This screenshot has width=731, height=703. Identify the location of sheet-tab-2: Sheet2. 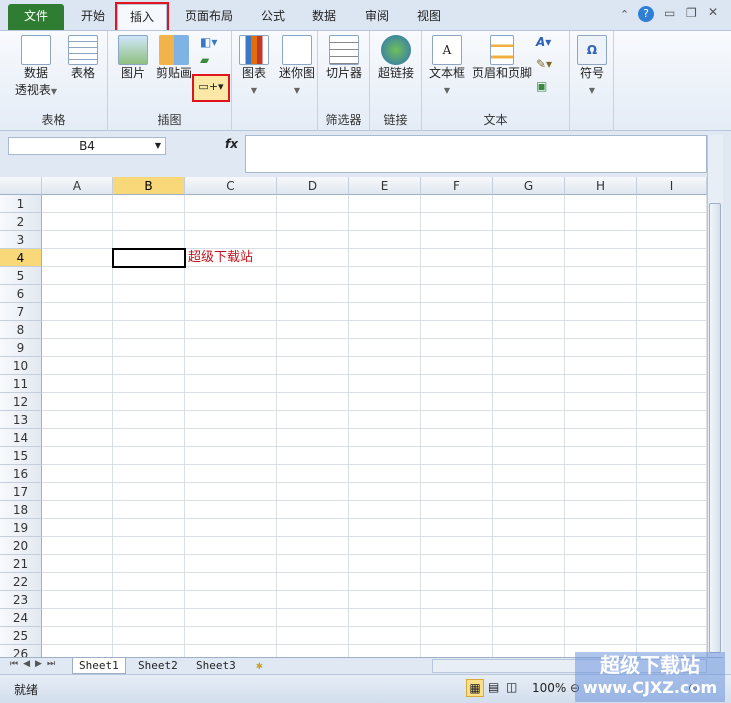
(158, 666).